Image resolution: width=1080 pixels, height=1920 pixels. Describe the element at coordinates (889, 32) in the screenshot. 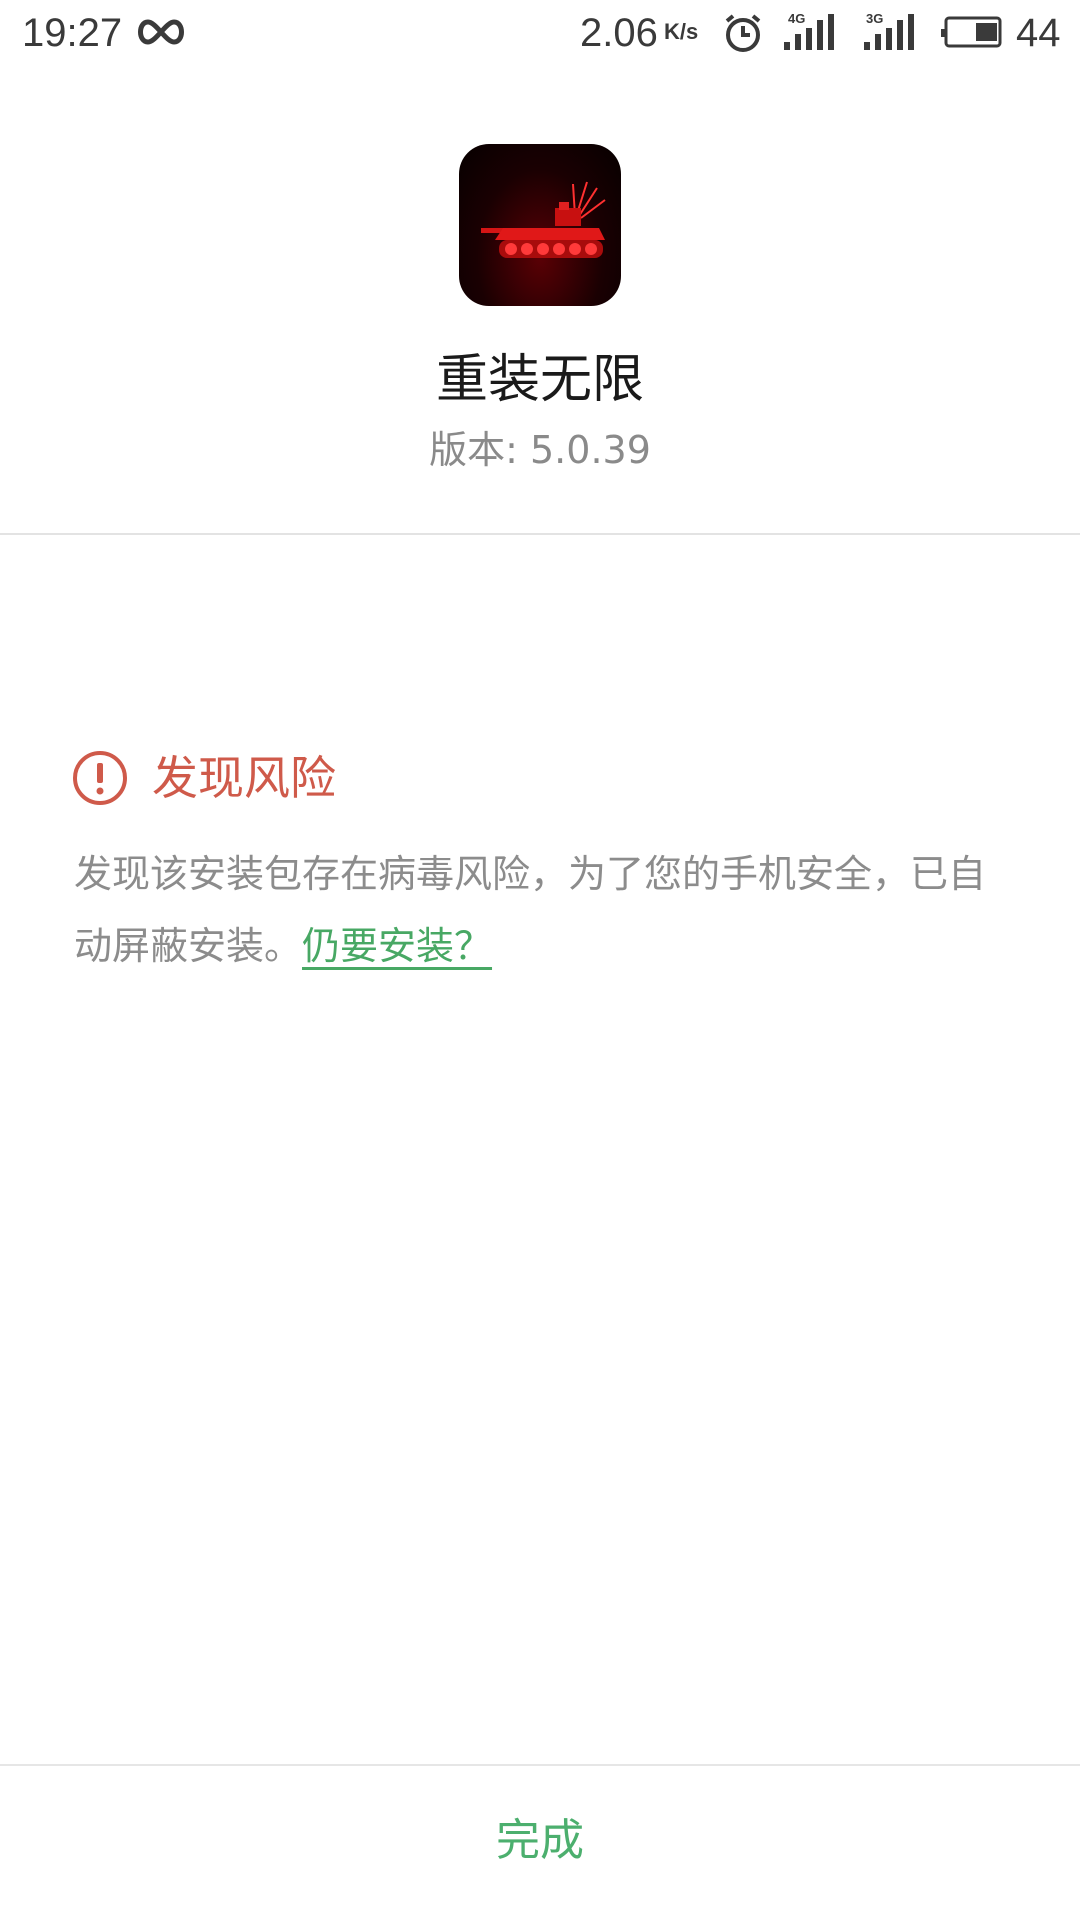

I see `signal-3g-icon` at that location.